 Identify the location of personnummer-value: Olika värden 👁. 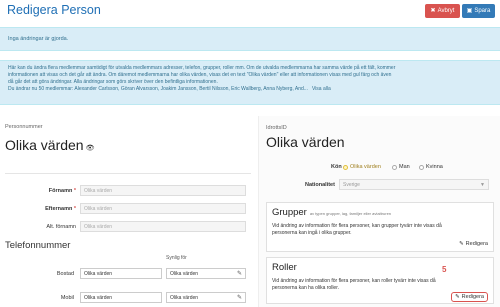
(49, 145).